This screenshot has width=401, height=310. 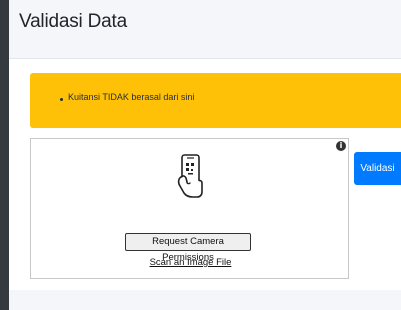 I want to click on sidebar-edge, so click(x=4, y=155).